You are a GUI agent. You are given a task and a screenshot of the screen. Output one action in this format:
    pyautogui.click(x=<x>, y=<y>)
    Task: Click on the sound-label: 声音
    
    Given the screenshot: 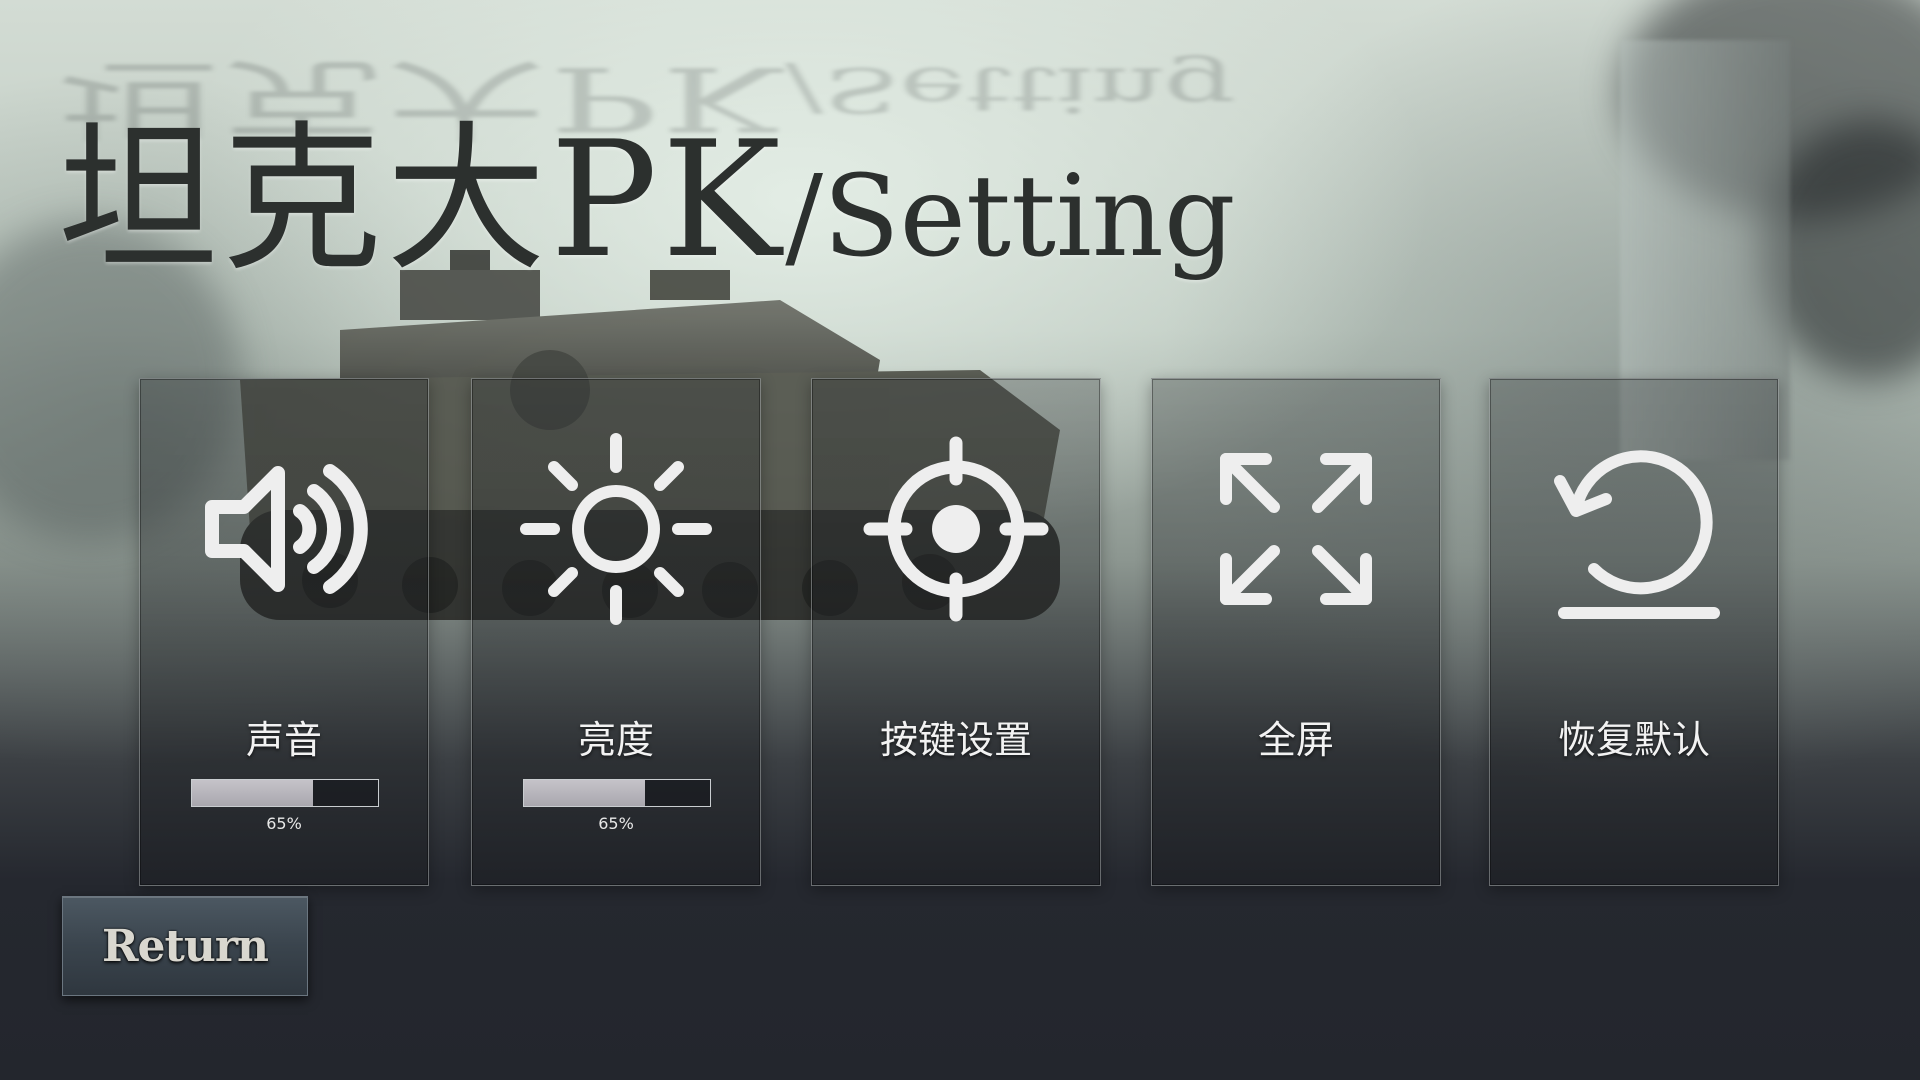 What is the action you would take?
    pyautogui.click(x=283, y=740)
    